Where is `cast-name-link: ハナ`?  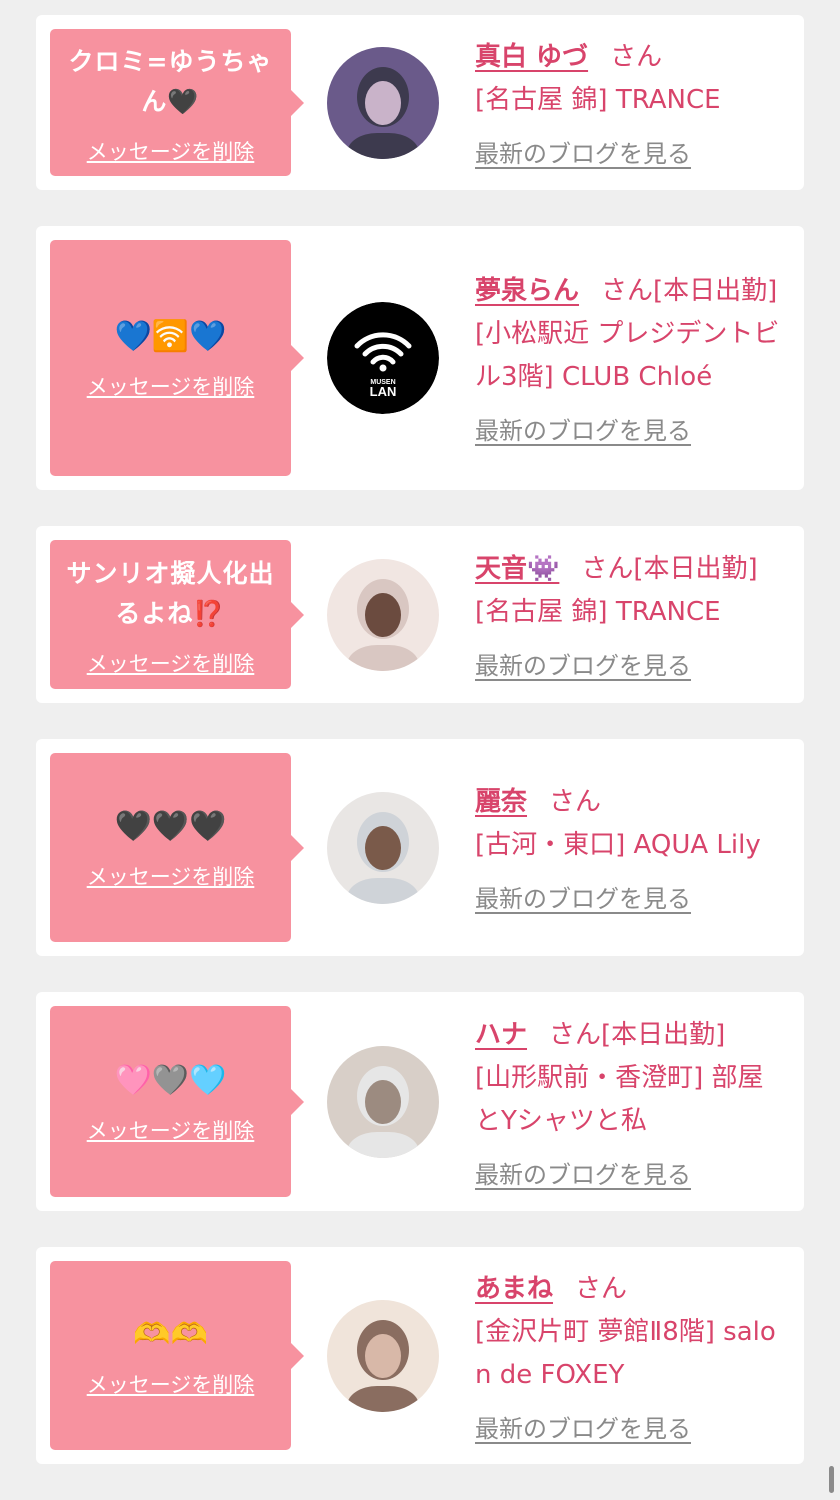
cast-name-link: ハナ is located at coordinates (501, 1035).